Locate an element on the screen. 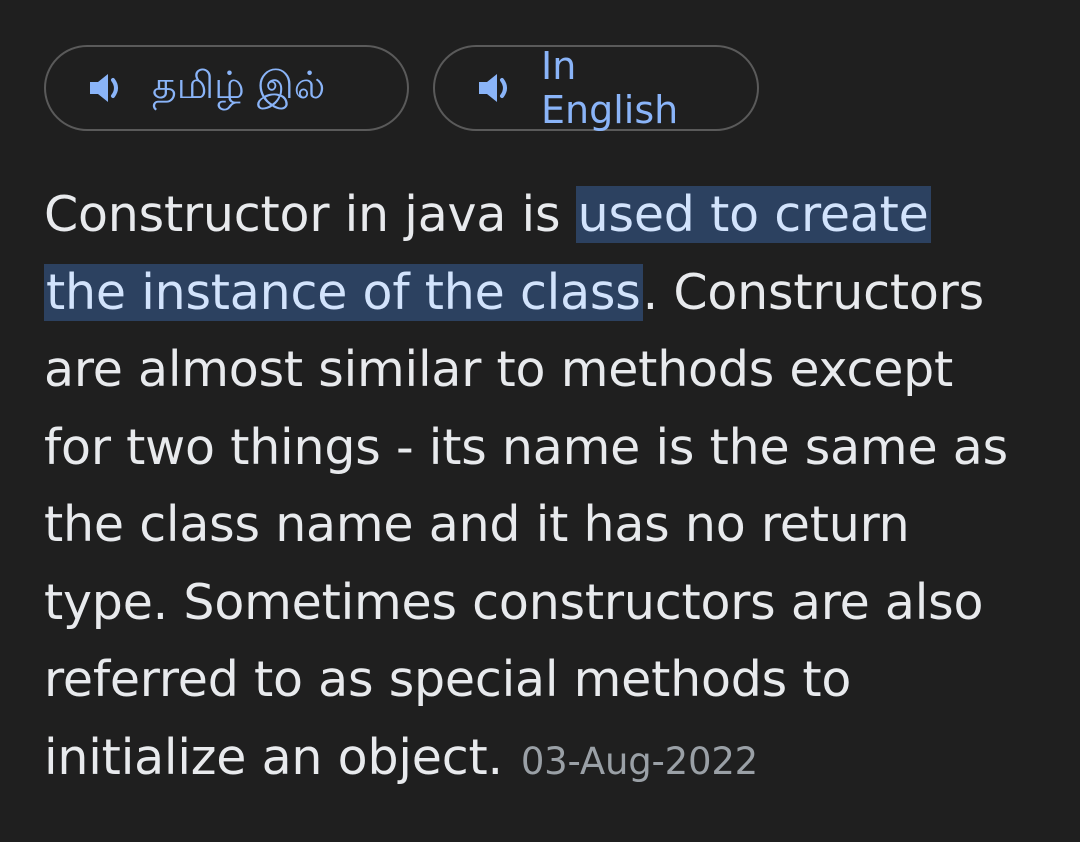  snippet-line: the instance of the class. Constructors is located at coordinates (544, 293).